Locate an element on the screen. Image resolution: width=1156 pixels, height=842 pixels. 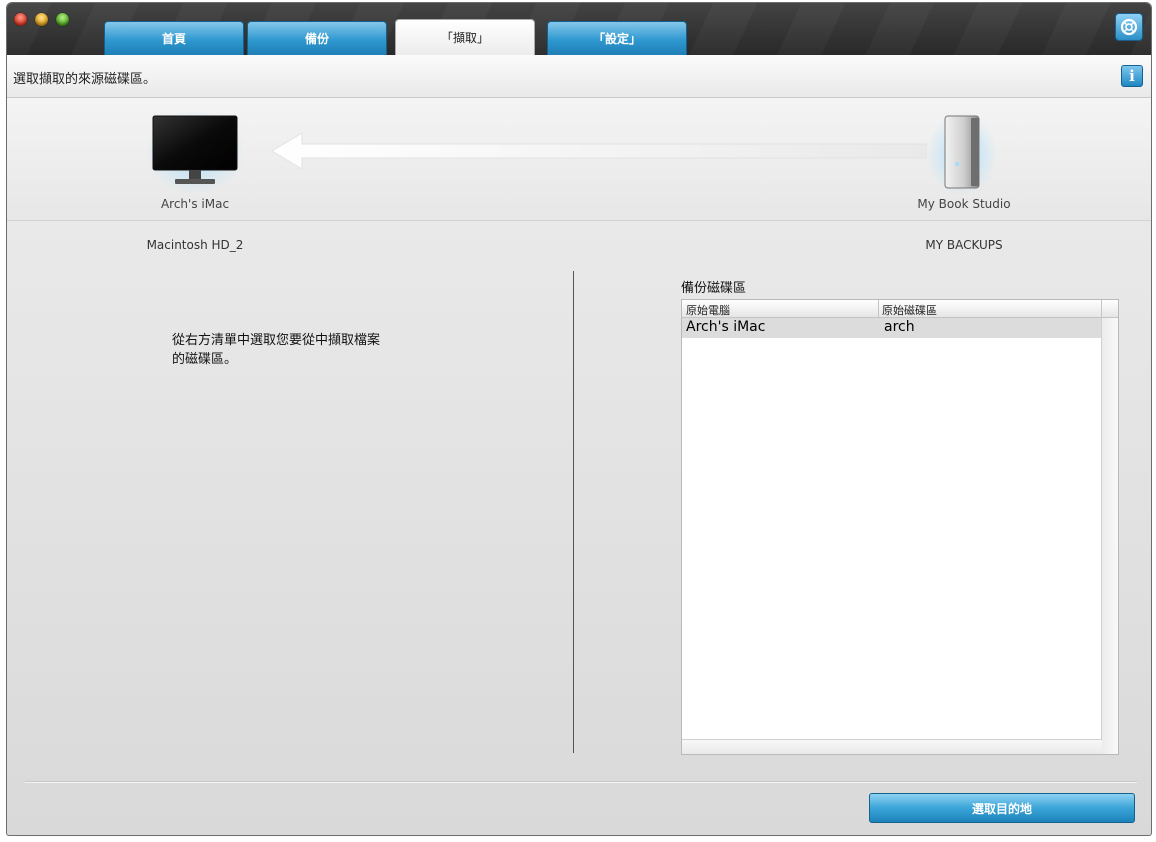
zoom-window-button is located at coordinates (62, 19).